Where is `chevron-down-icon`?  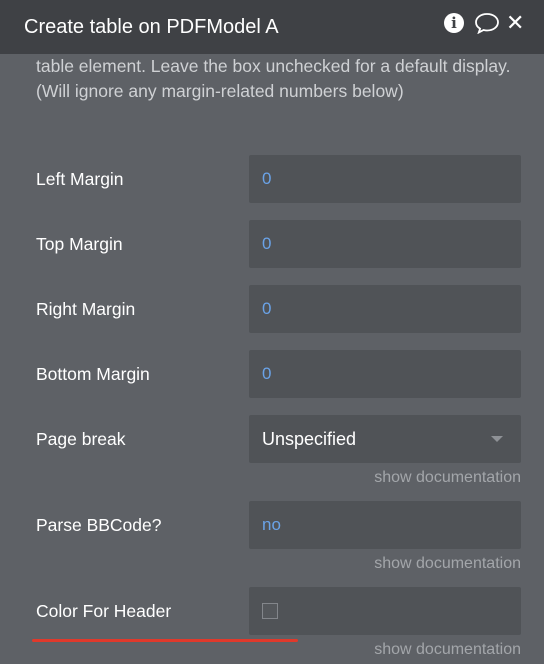
chevron-down-icon is located at coordinates (497, 439).